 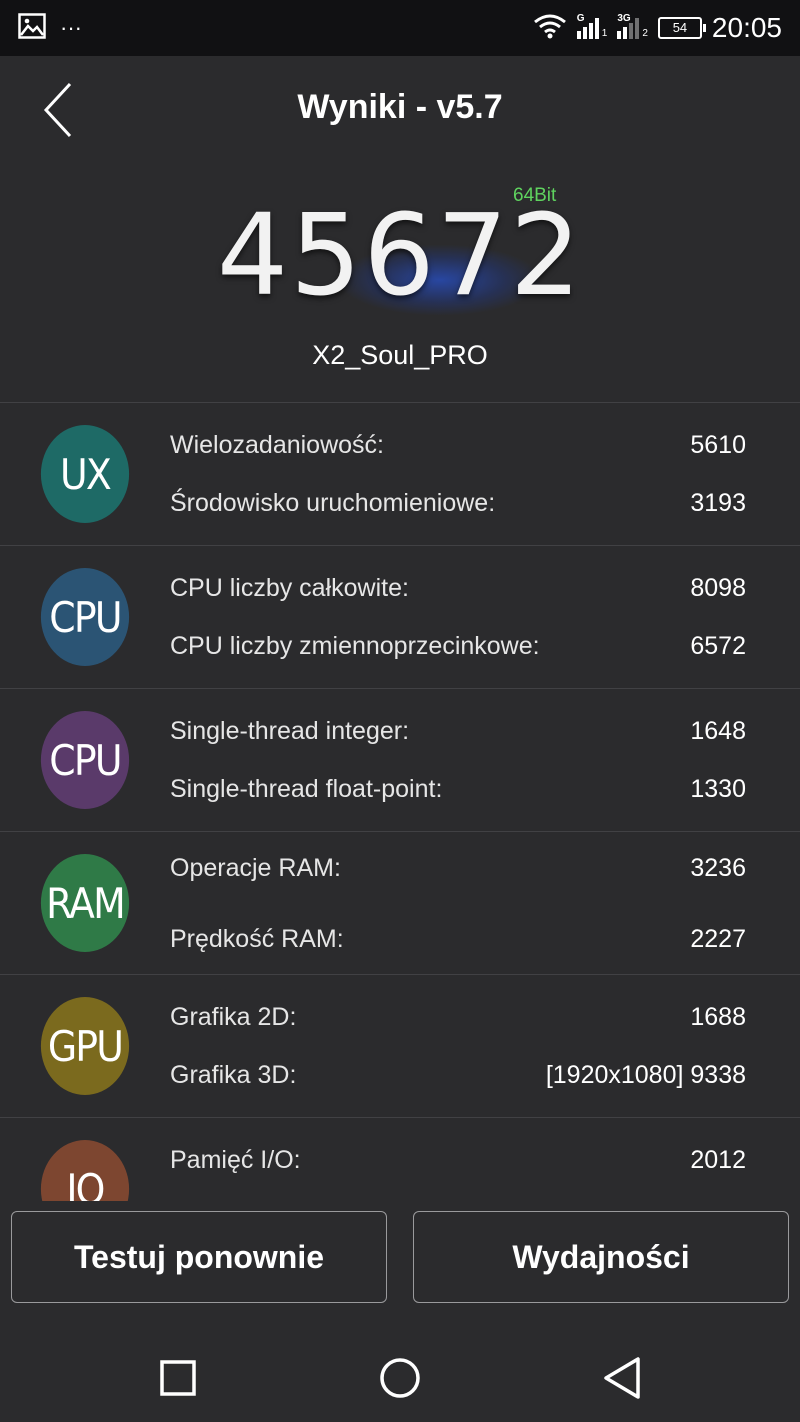 I want to click on metric-label: Wielozadaniowość:, so click(x=277, y=445).